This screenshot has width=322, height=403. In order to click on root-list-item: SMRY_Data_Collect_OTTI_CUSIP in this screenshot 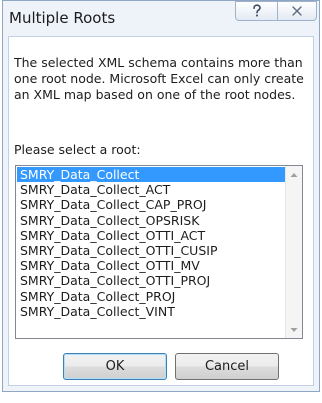, I will do `click(151, 250)`.